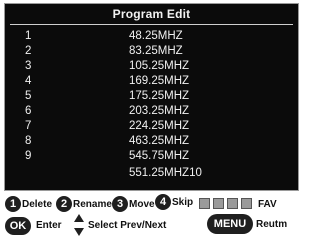 The width and height of the screenshot is (320, 243). What do you see at coordinates (183, 202) in the screenshot?
I see `skip-label: Skip` at bounding box center [183, 202].